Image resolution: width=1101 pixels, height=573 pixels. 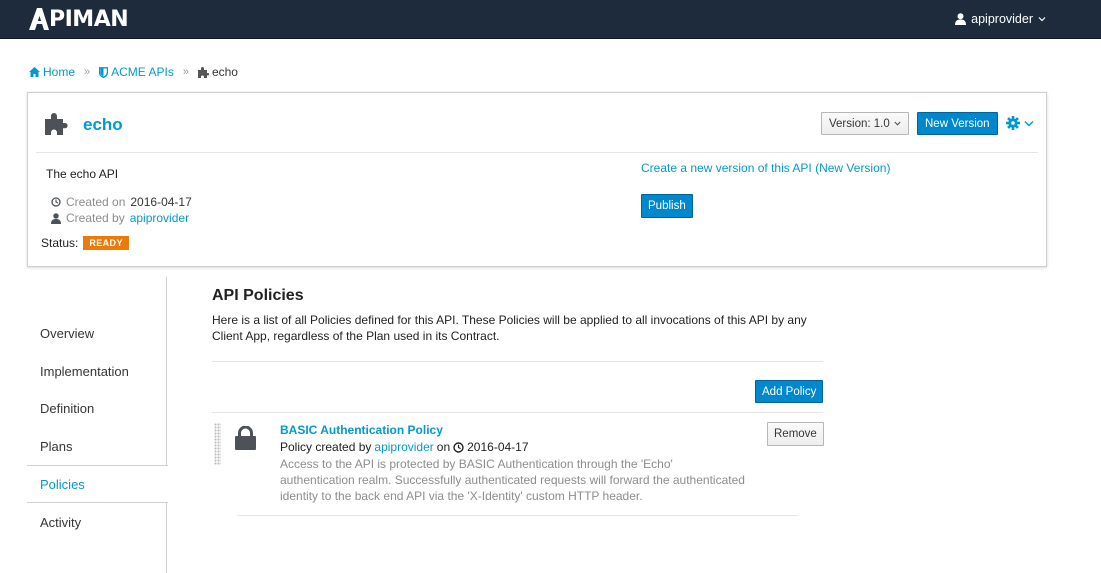 What do you see at coordinates (361, 430) in the screenshot?
I see `policy-name-link: BASIC Authentication Policy` at bounding box center [361, 430].